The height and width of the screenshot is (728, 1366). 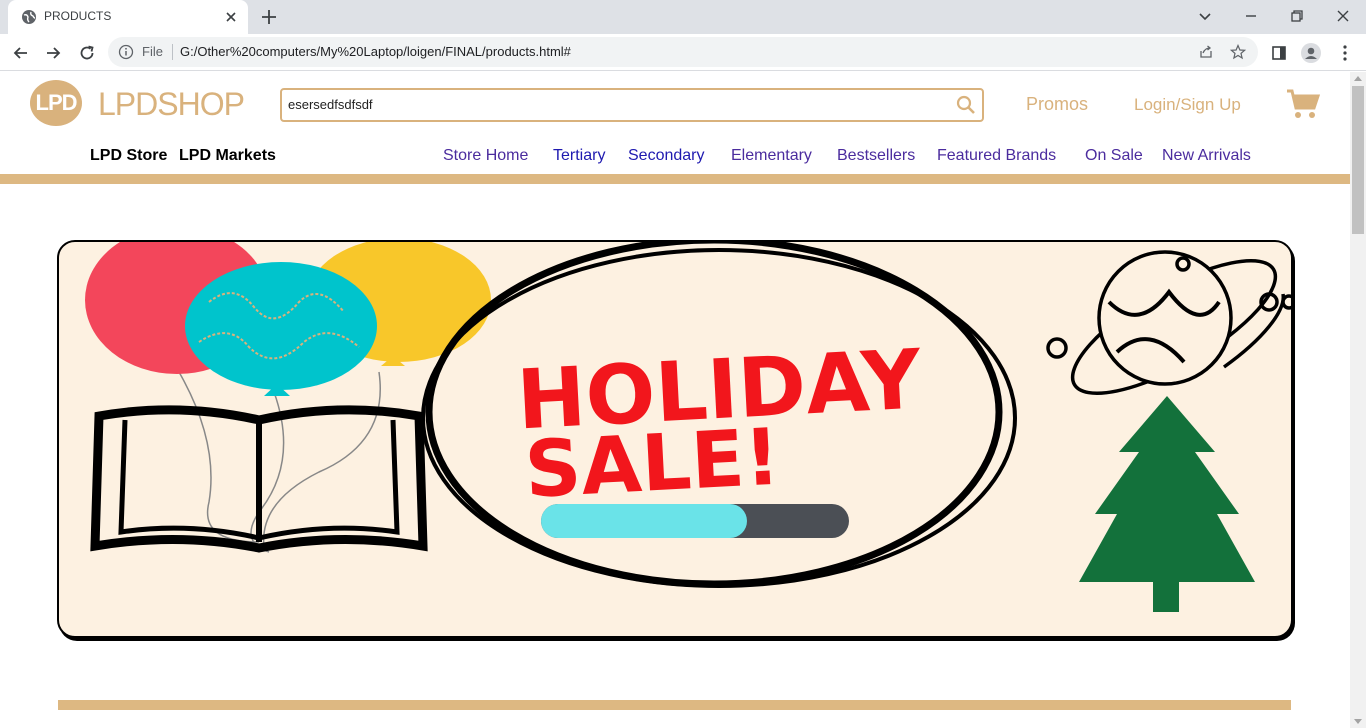 I want to click on nav-secondary: Secondary, so click(x=666, y=156).